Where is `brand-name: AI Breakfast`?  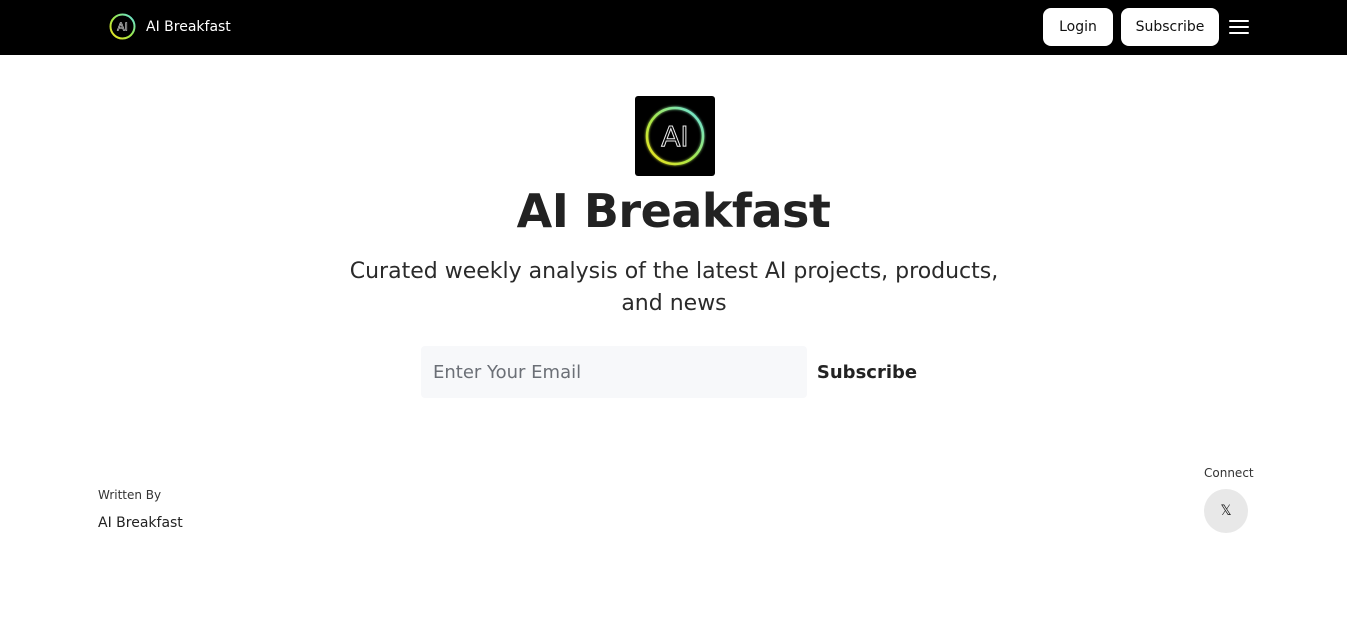 brand-name: AI Breakfast is located at coordinates (188, 26).